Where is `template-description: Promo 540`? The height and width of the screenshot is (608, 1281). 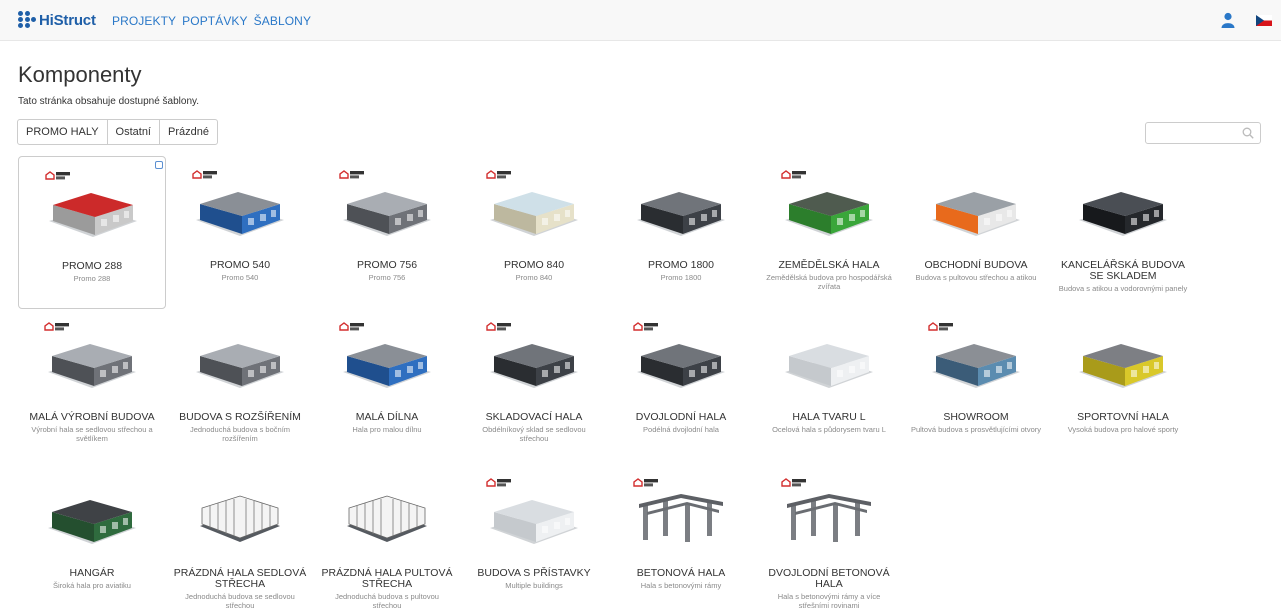 template-description: Promo 540 is located at coordinates (240, 277).